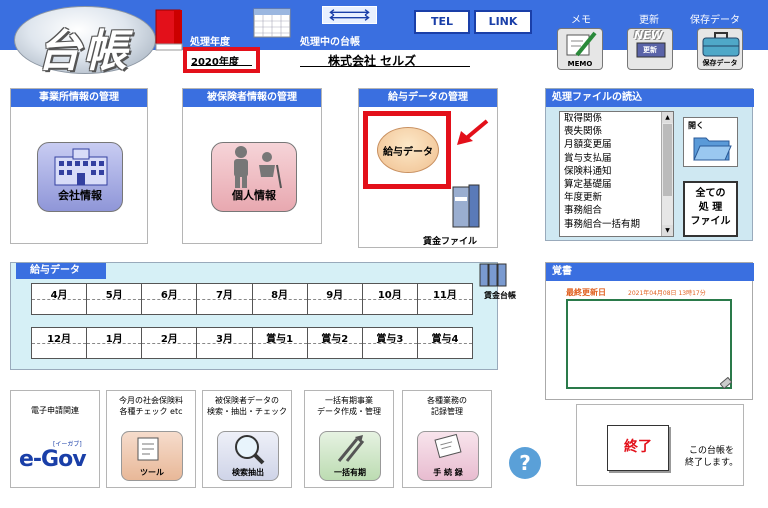  Describe the element at coordinates (667, 293) in the screenshot. I see `last-updated-value: 2021年04月08日 13時17分` at that location.